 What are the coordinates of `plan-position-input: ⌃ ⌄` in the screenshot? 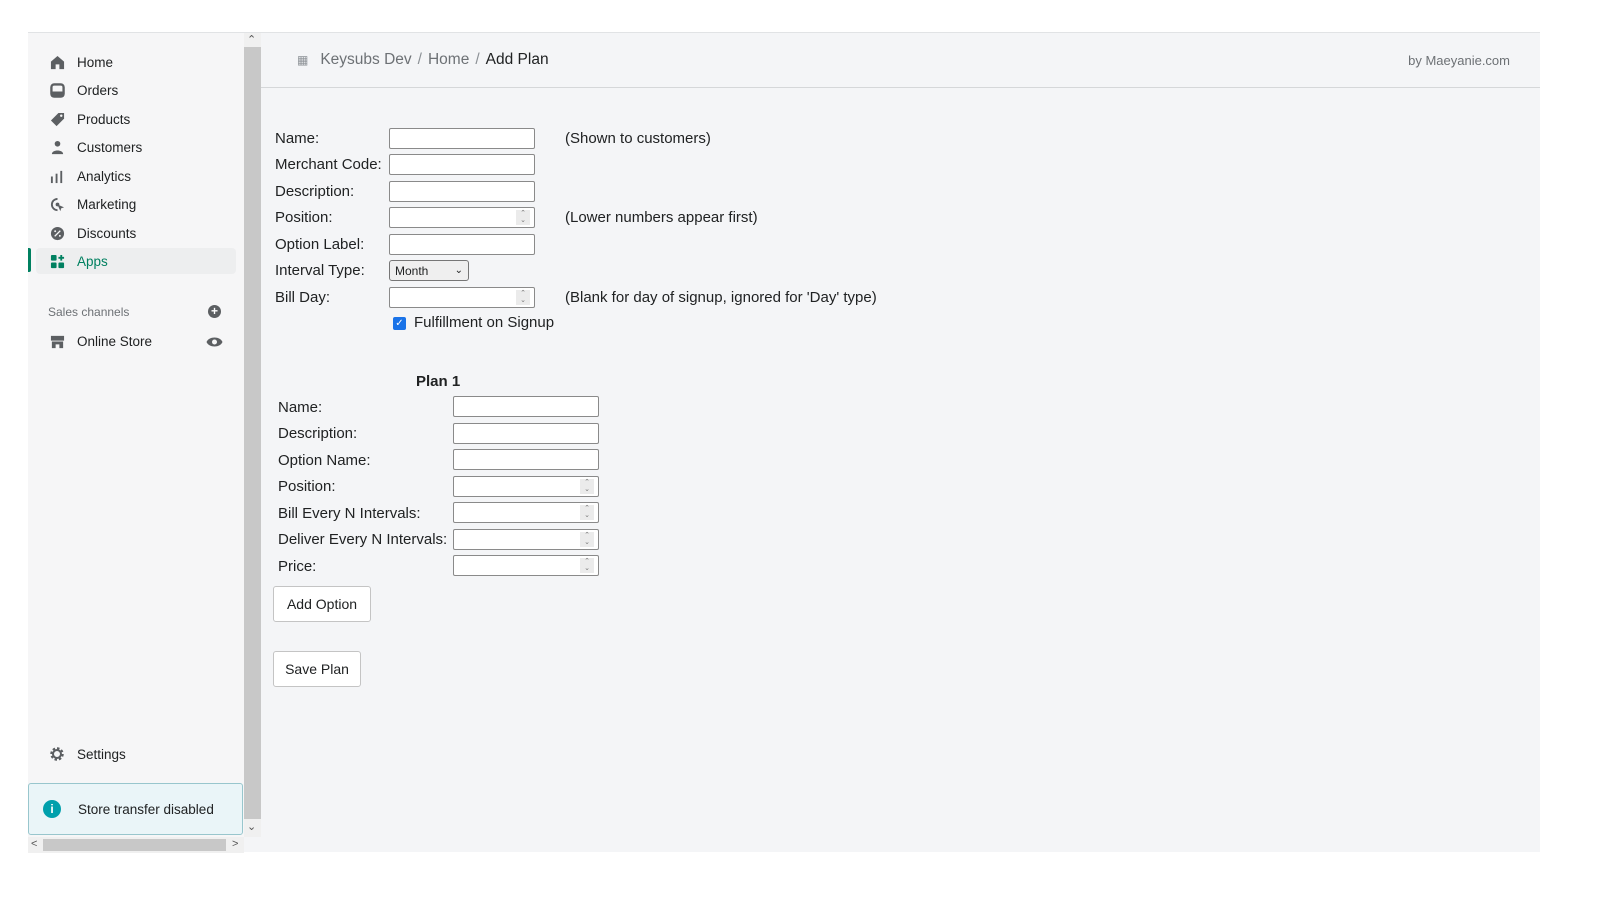 It's located at (526, 486).